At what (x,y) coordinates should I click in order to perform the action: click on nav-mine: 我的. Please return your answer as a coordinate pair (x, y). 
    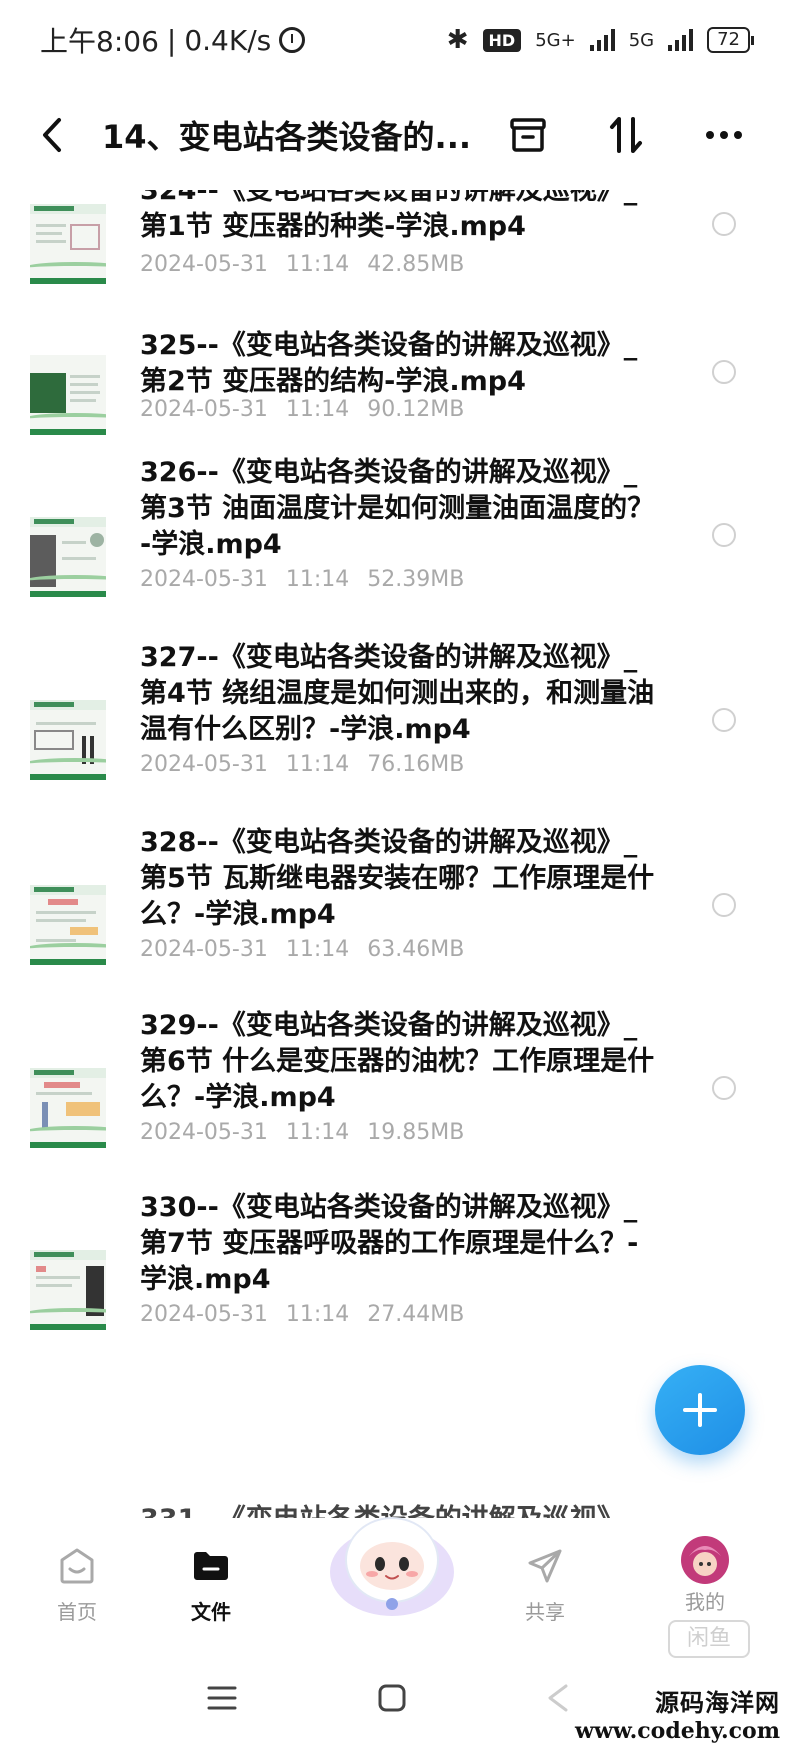
    Looking at the image, I should click on (705, 1575).